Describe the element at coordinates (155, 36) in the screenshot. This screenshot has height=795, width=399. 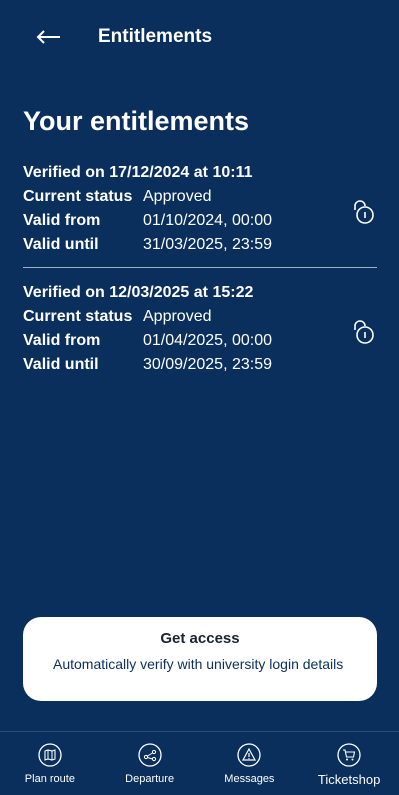
I see `header-title: Entitlements` at that location.